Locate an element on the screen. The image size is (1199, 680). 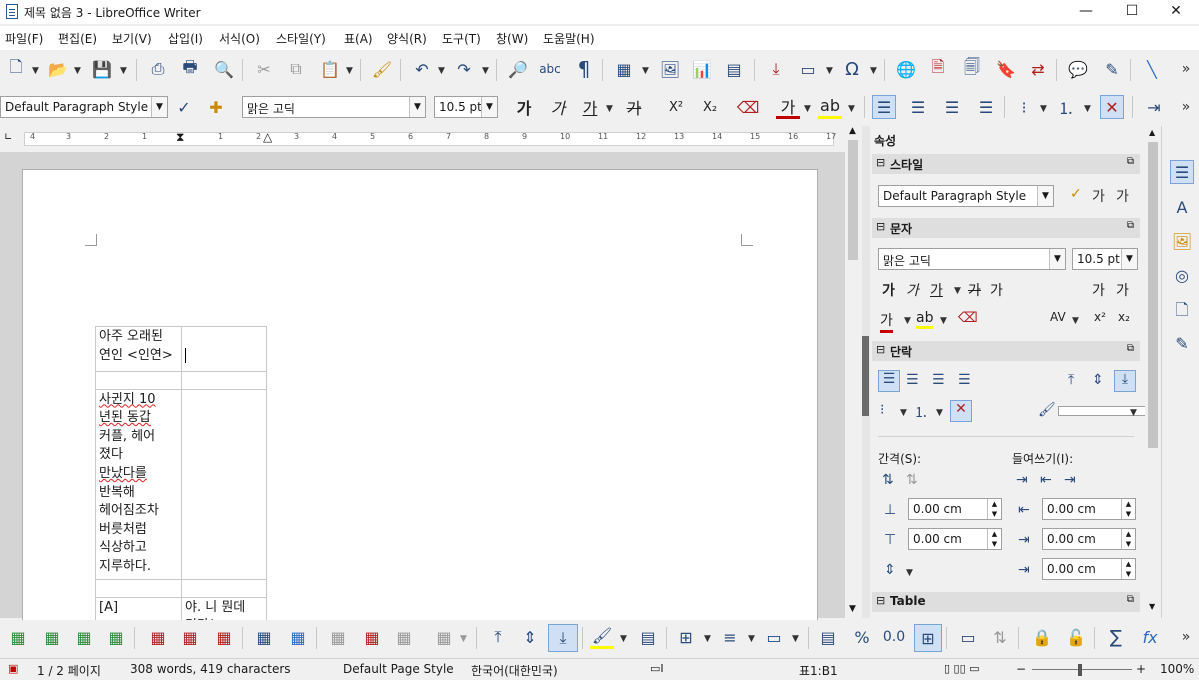
unprotect-cells-icon: 🔓 is located at coordinates (1076, 637).